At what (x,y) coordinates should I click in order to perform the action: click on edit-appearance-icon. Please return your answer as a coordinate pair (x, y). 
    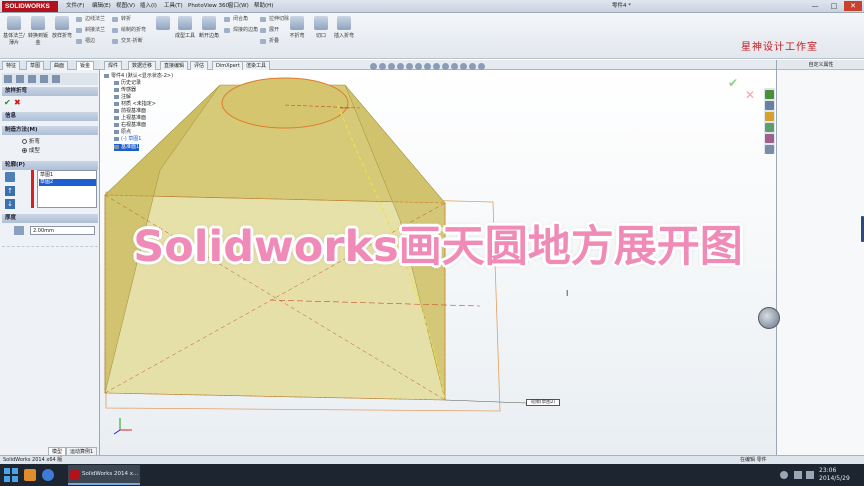
    Looking at the image, I should click on (436, 66).